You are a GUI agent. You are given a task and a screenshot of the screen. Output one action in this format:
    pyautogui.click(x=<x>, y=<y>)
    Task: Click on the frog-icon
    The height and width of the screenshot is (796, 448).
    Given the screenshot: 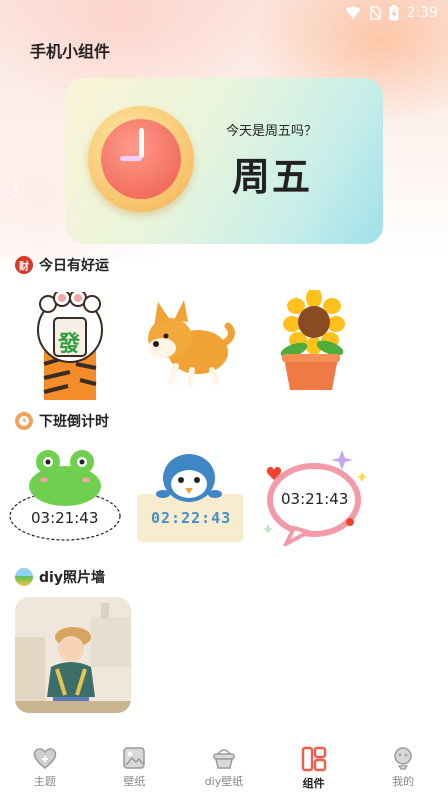 What is the action you would take?
    pyautogui.click(x=65, y=495)
    